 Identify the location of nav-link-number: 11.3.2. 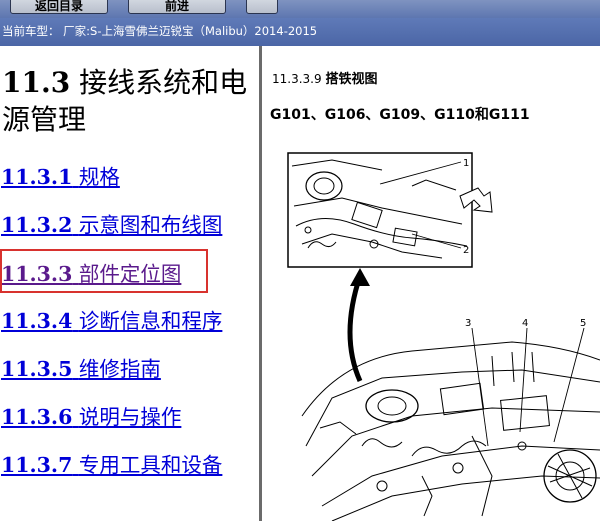
(37, 225).